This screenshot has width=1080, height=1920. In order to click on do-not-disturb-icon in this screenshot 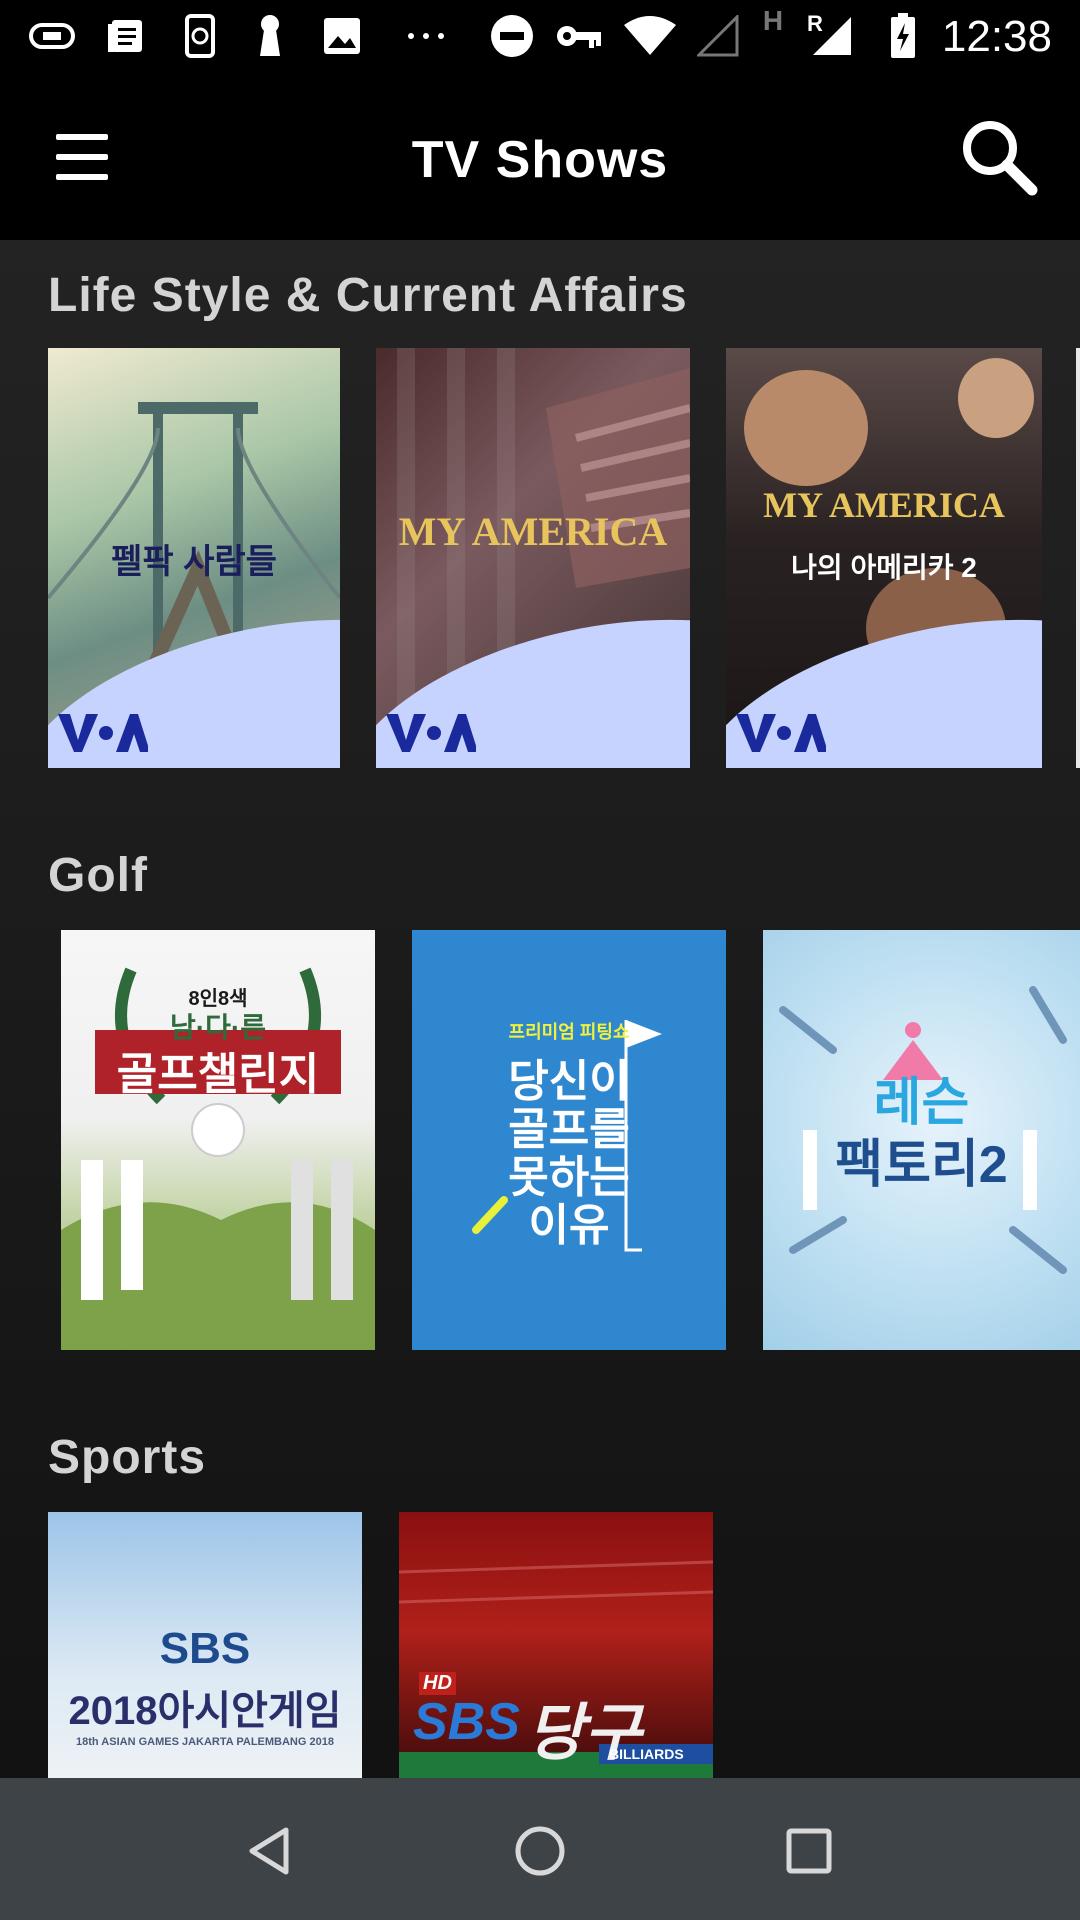, I will do `click(512, 36)`.